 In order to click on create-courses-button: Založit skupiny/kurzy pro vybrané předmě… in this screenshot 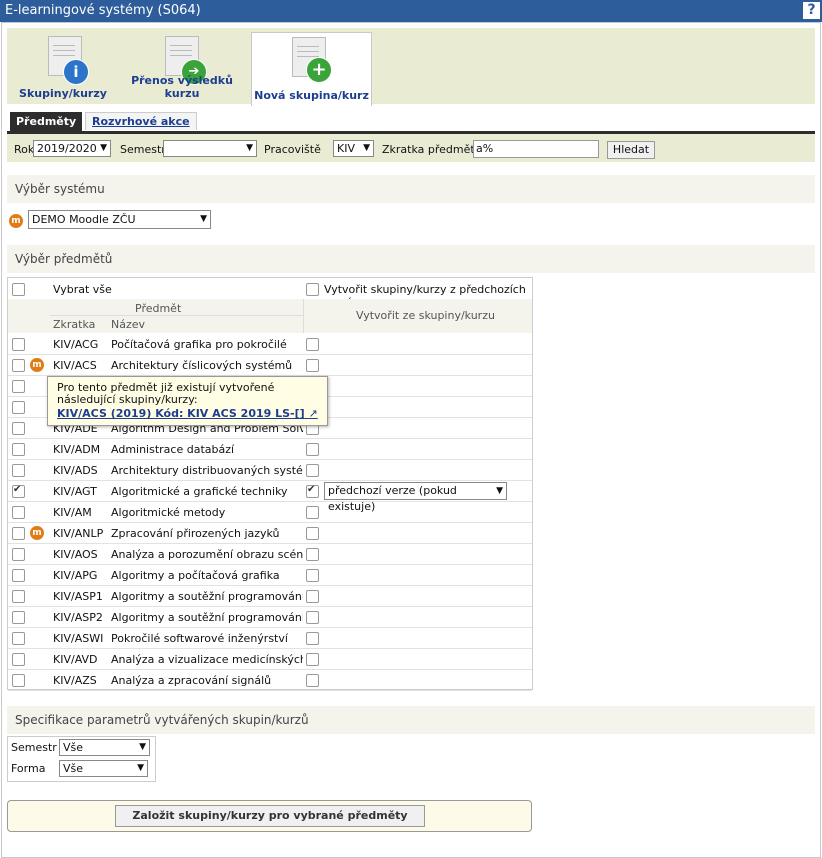, I will do `click(270, 816)`.